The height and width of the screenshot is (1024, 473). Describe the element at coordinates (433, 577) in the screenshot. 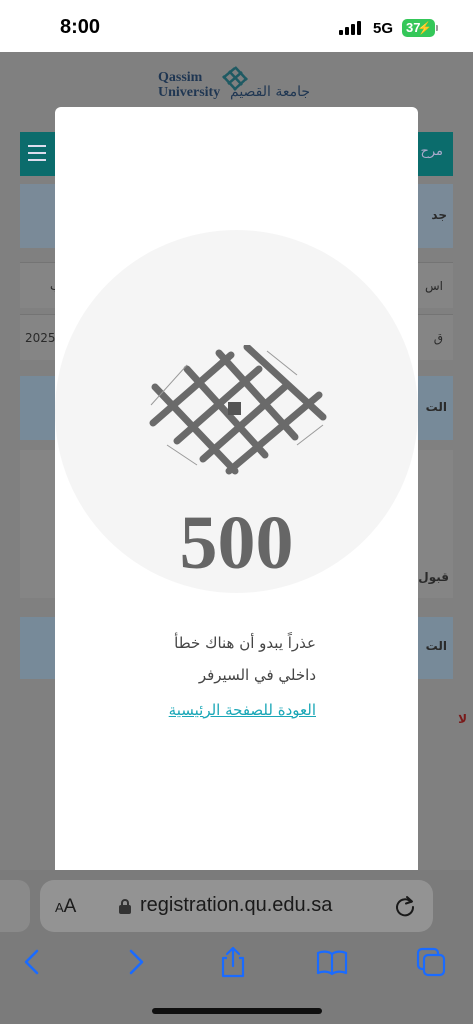

I see `acceptance-text: قبول` at that location.